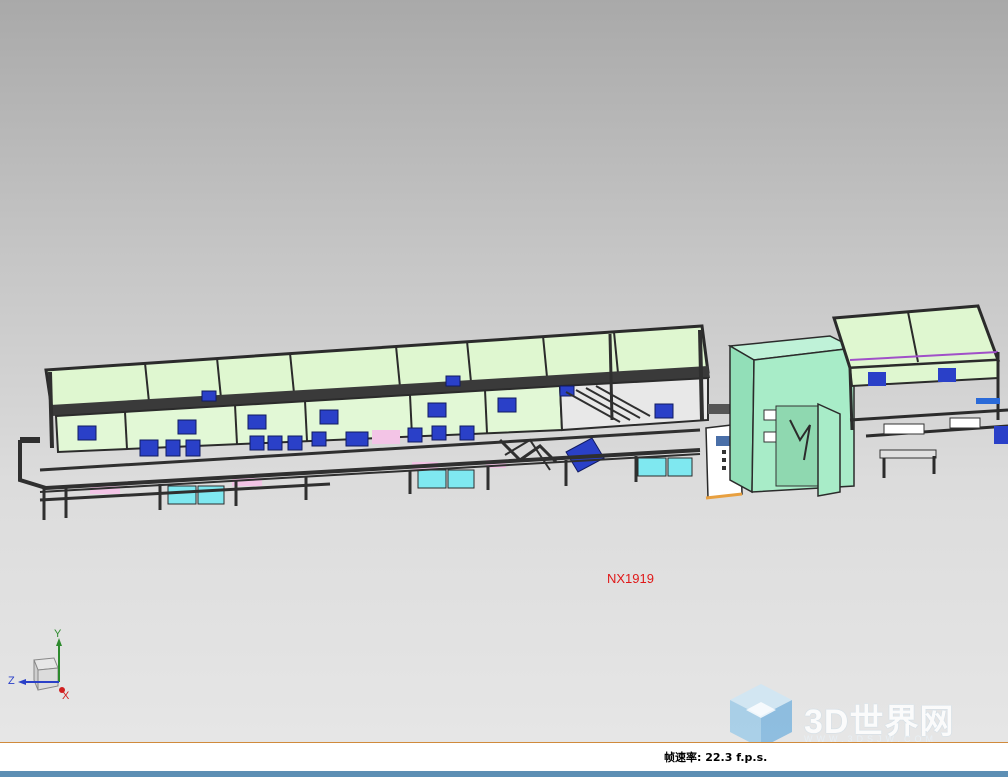  I want to click on status-bar: 帧速率: 22.3 f.p.s., so click(504, 759).